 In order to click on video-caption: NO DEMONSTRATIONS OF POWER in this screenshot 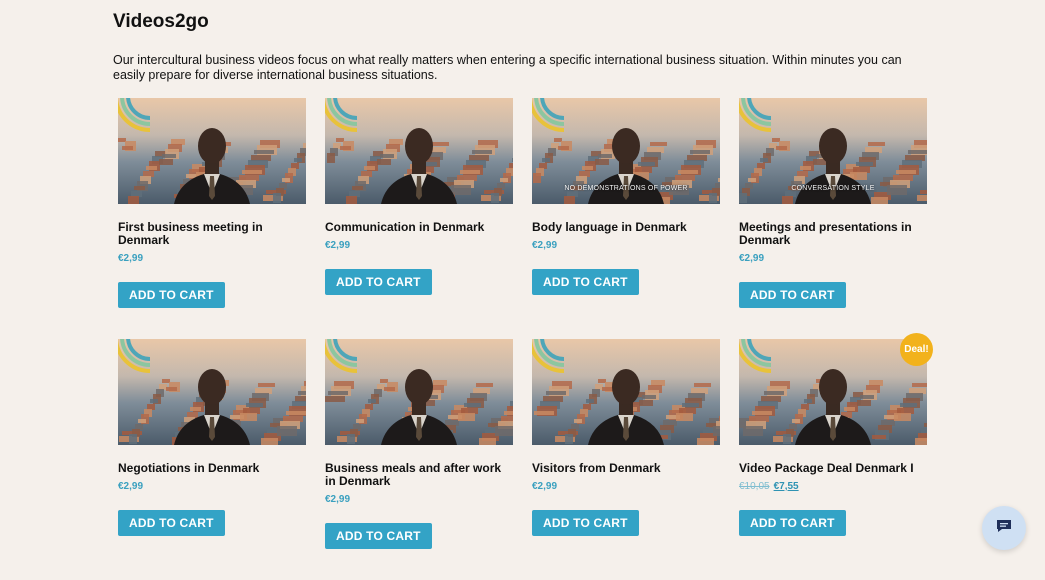, I will do `click(626, 188)`.